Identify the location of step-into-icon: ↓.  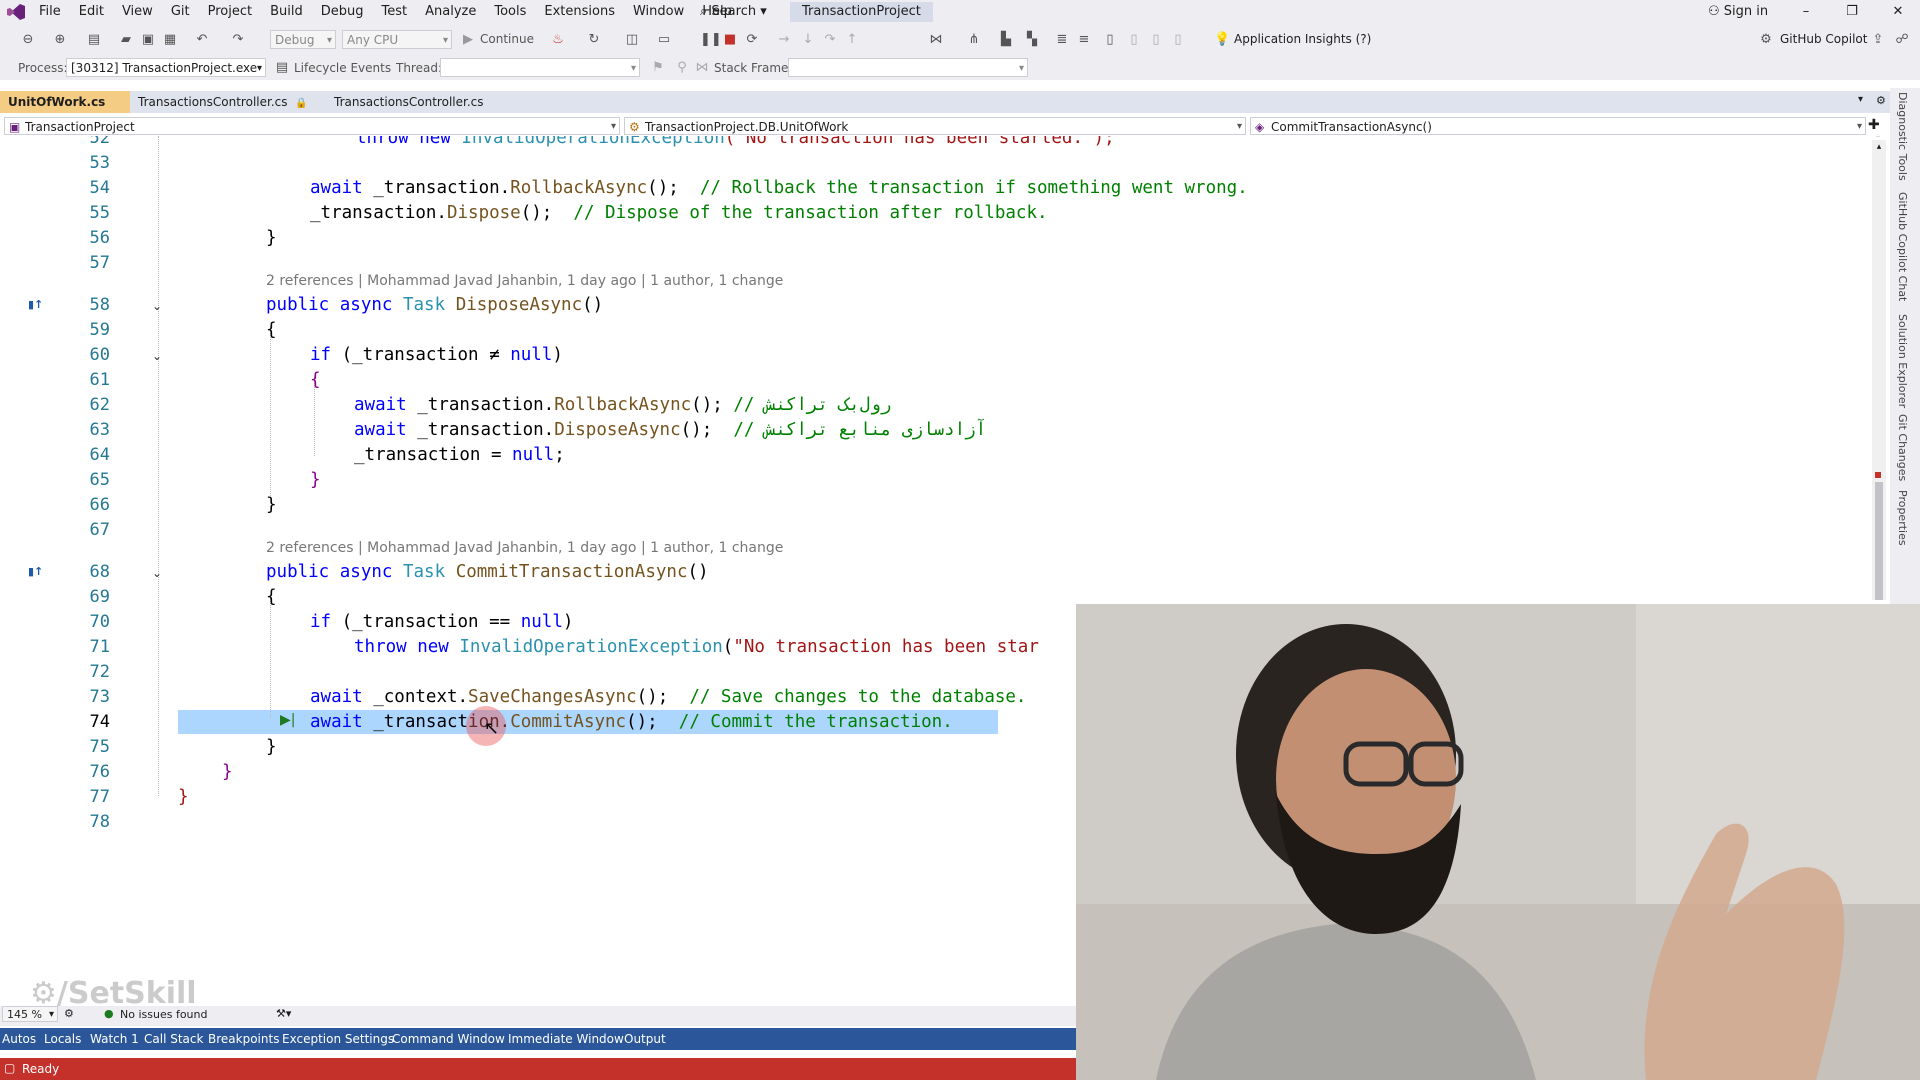
(808, 40).